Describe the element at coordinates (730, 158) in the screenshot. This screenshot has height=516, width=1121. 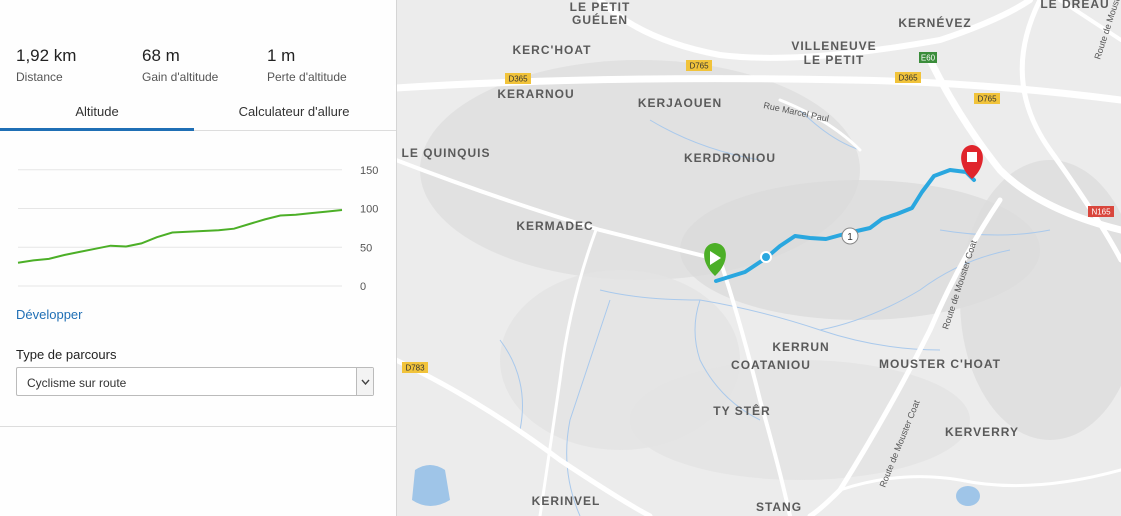
I see `place-label: KERDRONIOU` at that location.